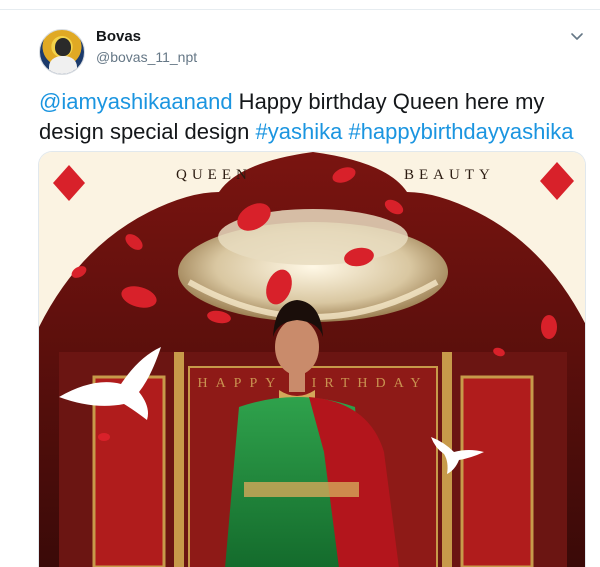 The width and height of the screenshot is (600, 567). I want to click on timeline-divider, so click(300, 5).